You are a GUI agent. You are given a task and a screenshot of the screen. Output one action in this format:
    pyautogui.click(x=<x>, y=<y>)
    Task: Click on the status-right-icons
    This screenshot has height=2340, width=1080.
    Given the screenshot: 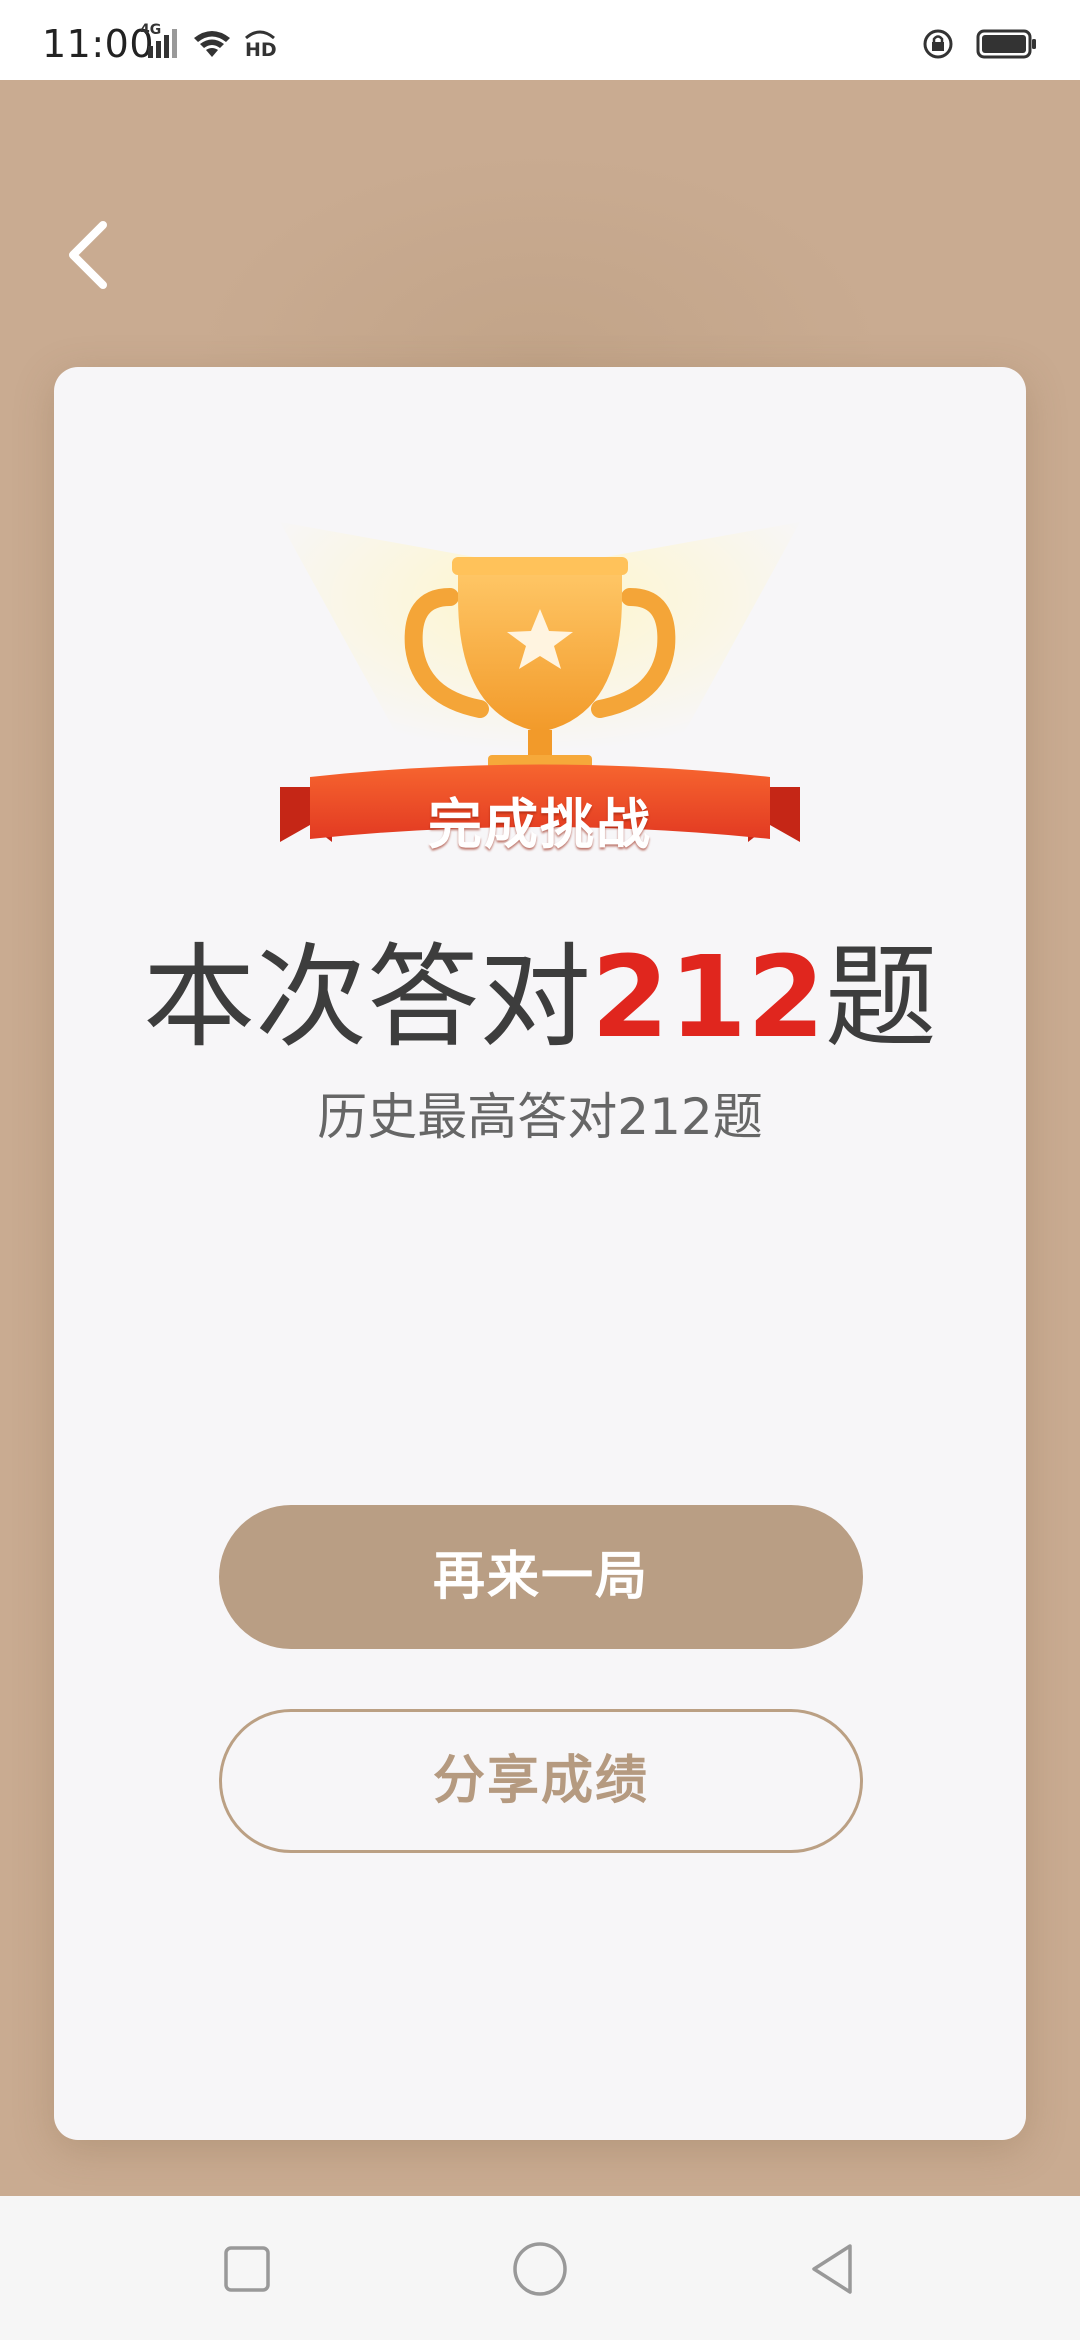 What is the action you would take?
    pyautogui.click(x=980, y=44)
    